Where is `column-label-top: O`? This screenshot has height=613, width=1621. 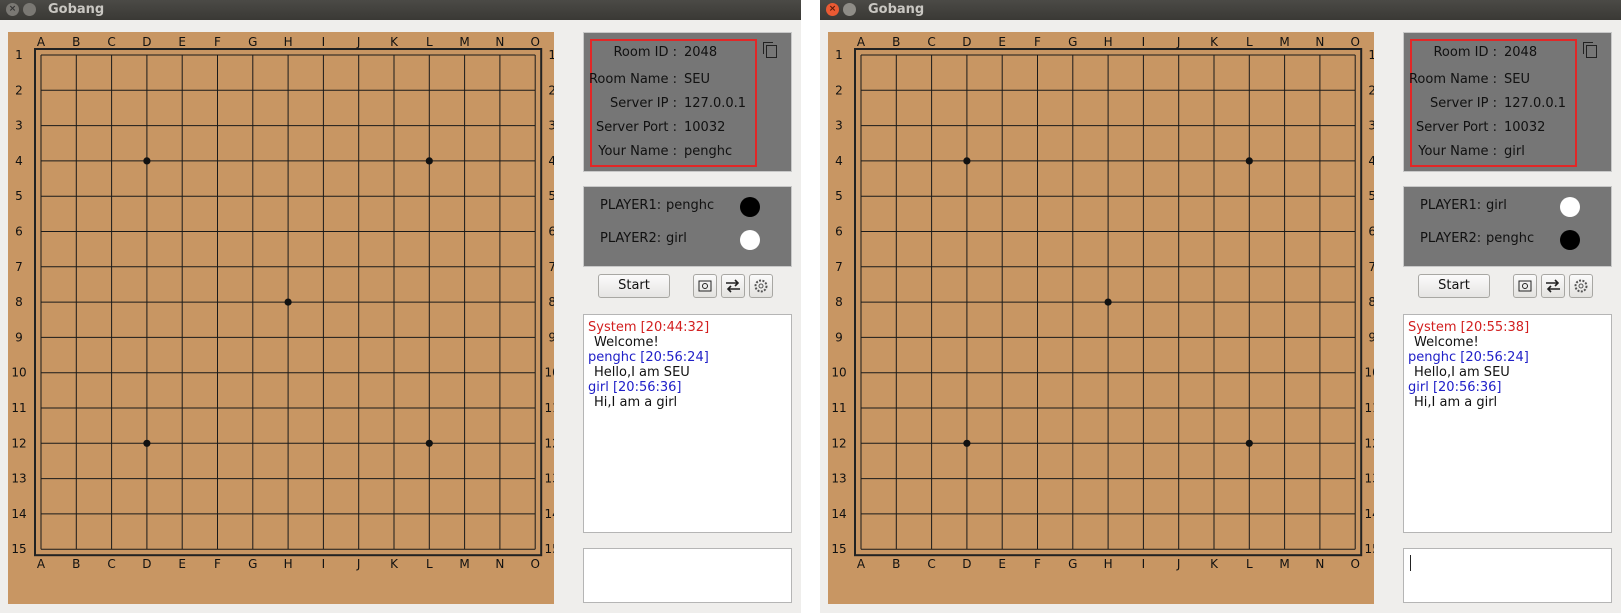
column-label-top: O is located at coordinates (1354, 42).